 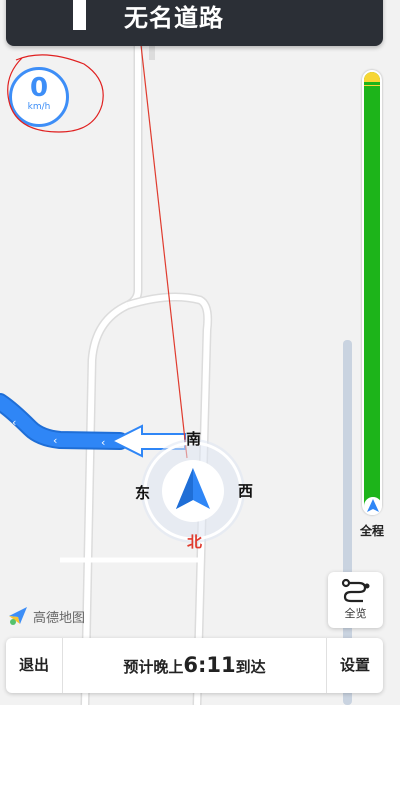 I want to click on overview-label: 全览, so click(x=355, y=613).